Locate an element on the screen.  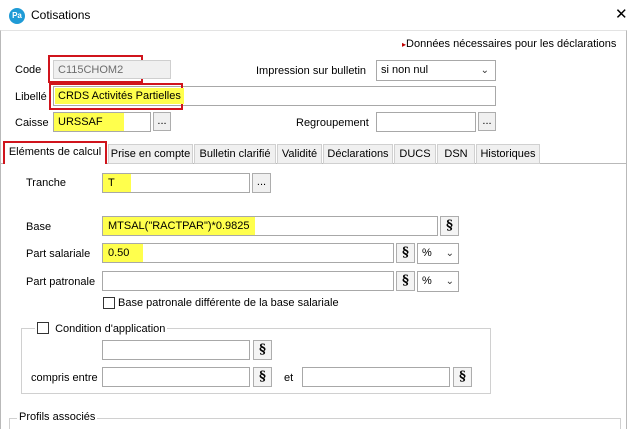
tranche-value: T is located at coordinates (117, 183).